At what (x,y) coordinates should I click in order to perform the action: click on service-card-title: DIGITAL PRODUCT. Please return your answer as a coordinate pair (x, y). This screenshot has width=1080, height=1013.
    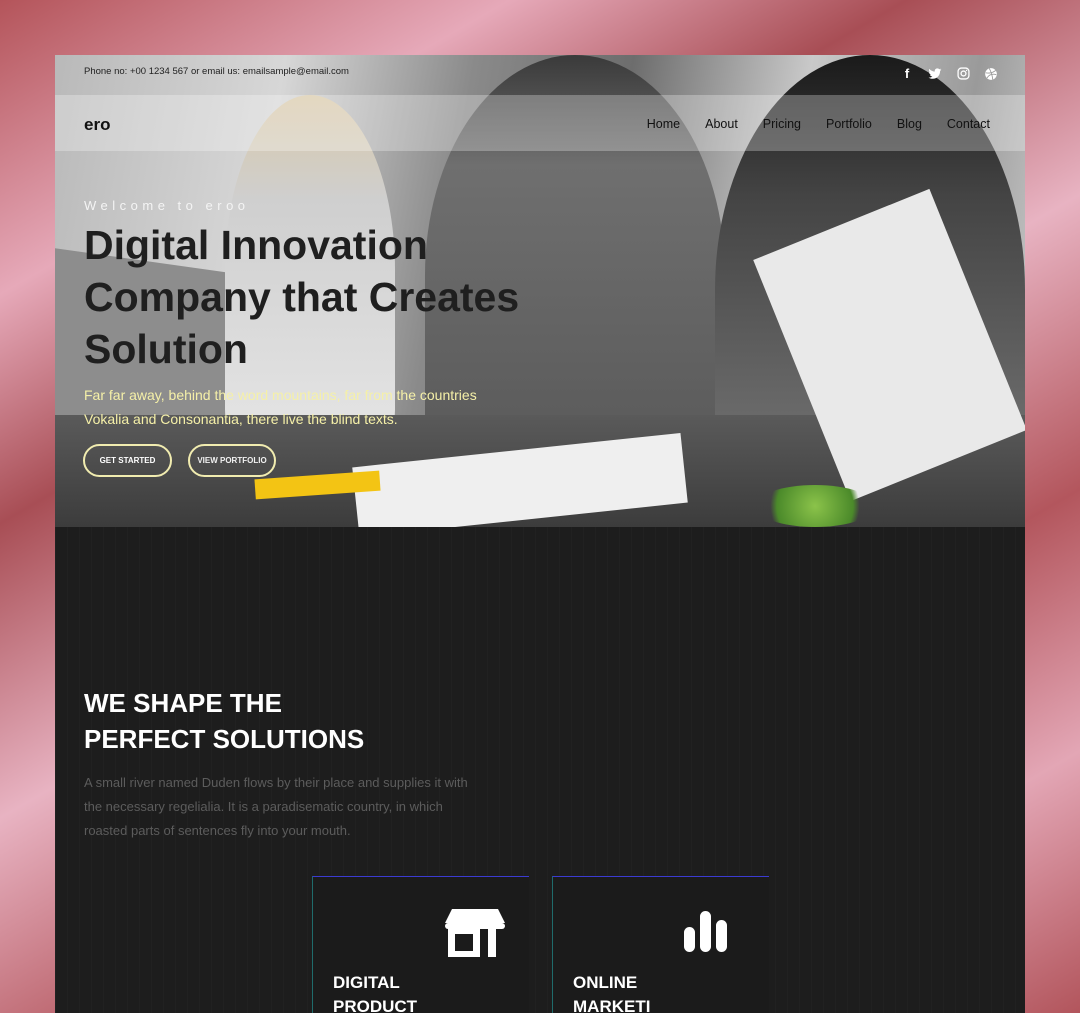
    Looking at the image, I should click on (423, 992).